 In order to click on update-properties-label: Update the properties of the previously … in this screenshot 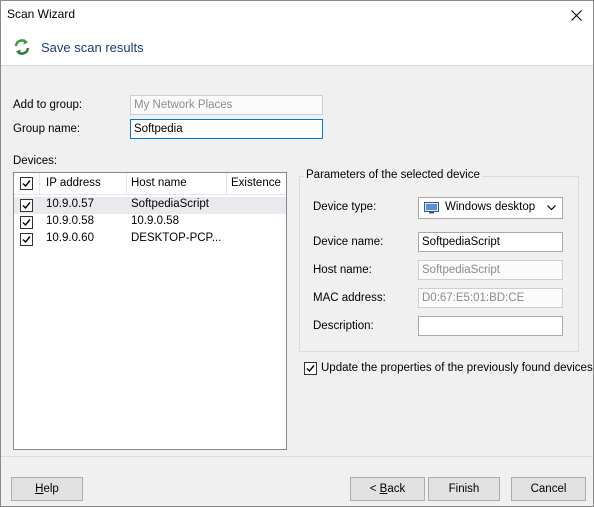, I will do `click(457, 368)`.